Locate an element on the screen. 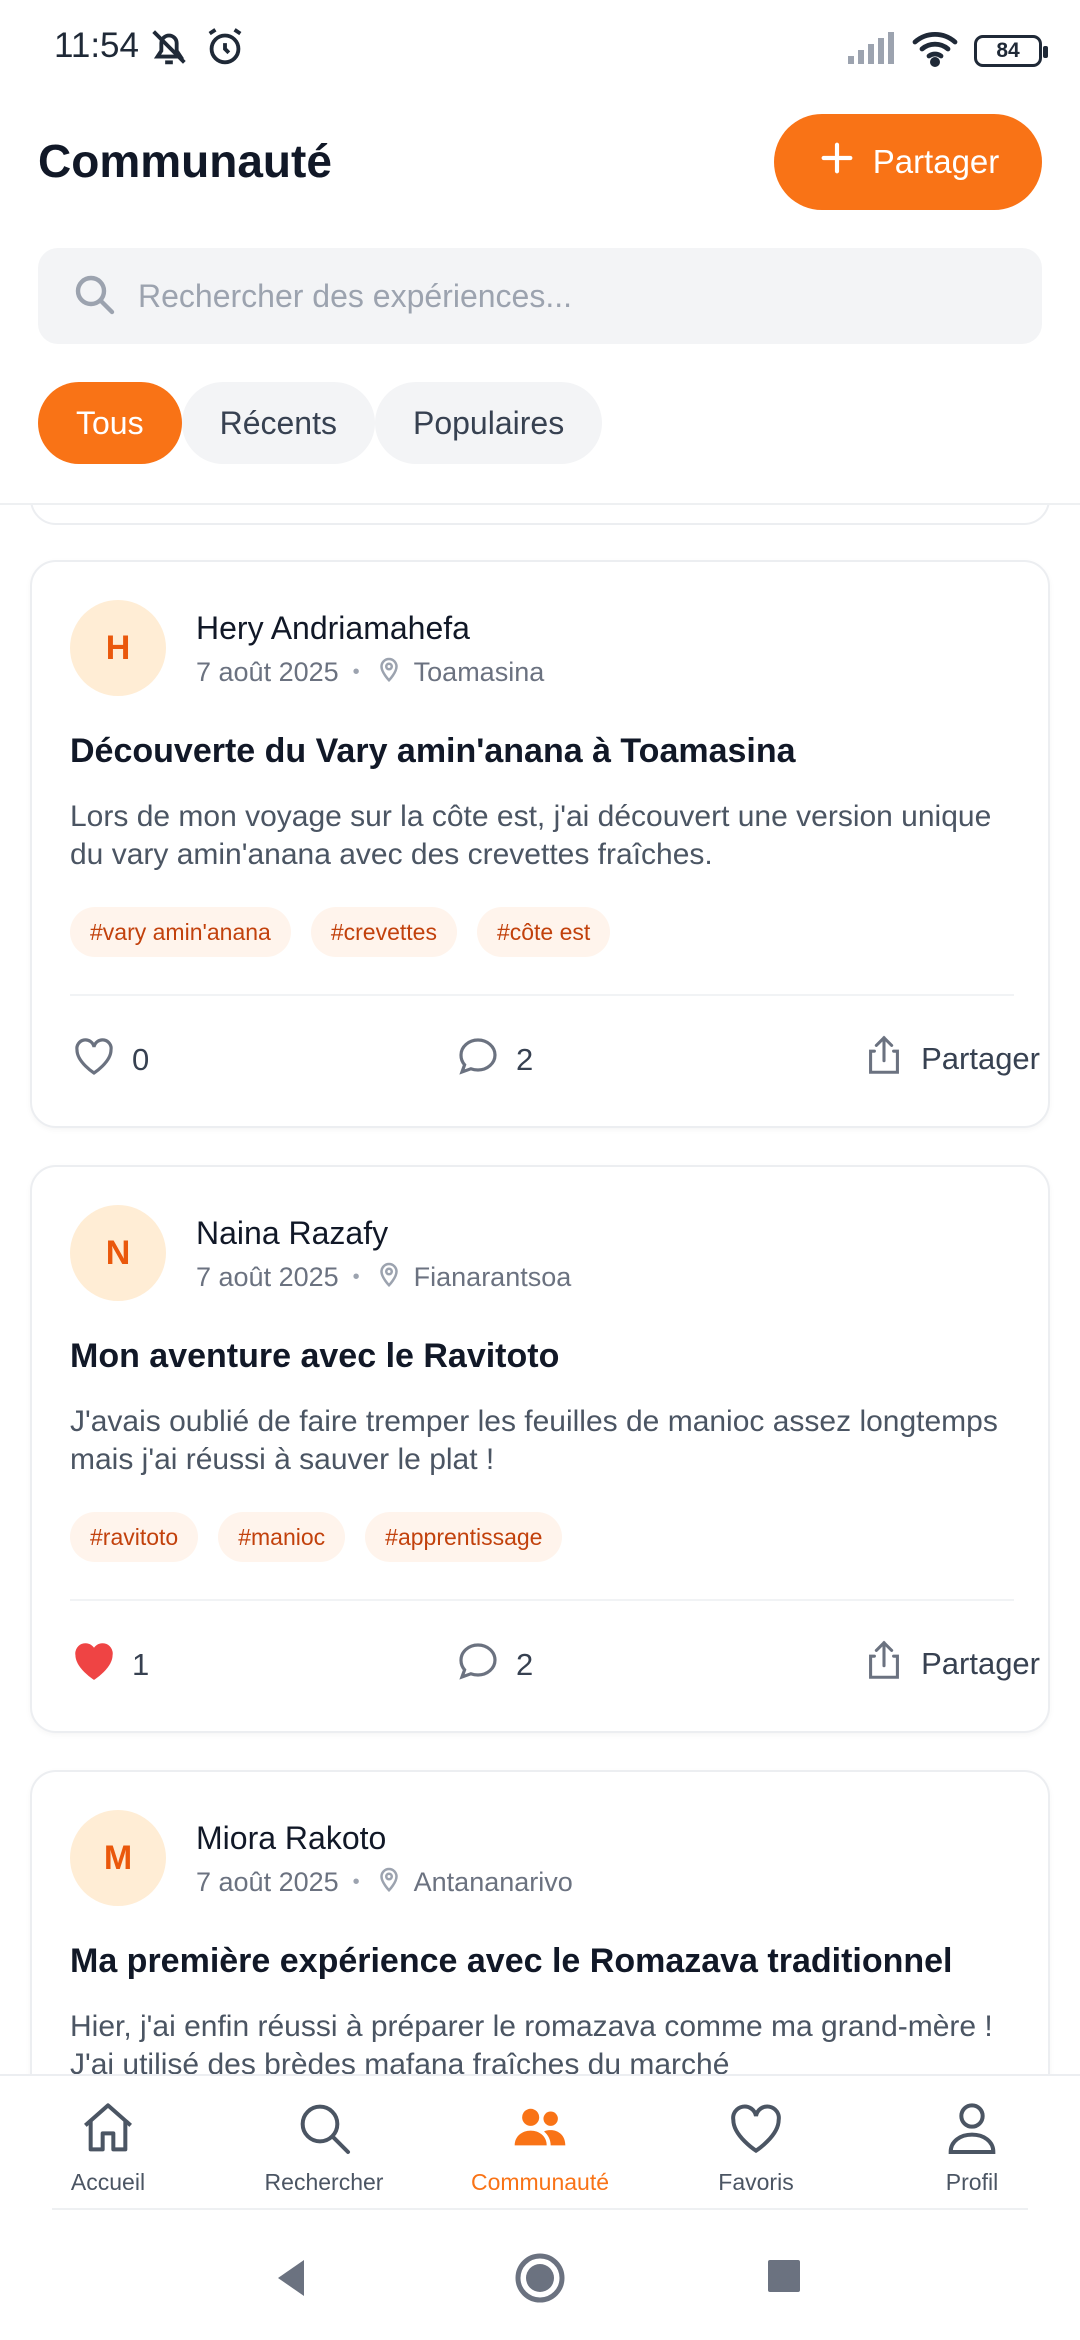  avatar: H is located at coordinates (118, 648).